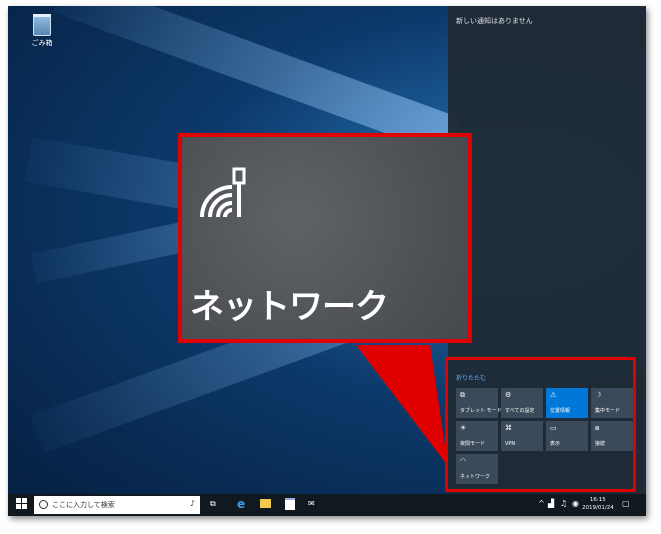  Describe the element at coordinates (192, 503) in the screenshot. I see `microphone-icon: ♪` at that location.